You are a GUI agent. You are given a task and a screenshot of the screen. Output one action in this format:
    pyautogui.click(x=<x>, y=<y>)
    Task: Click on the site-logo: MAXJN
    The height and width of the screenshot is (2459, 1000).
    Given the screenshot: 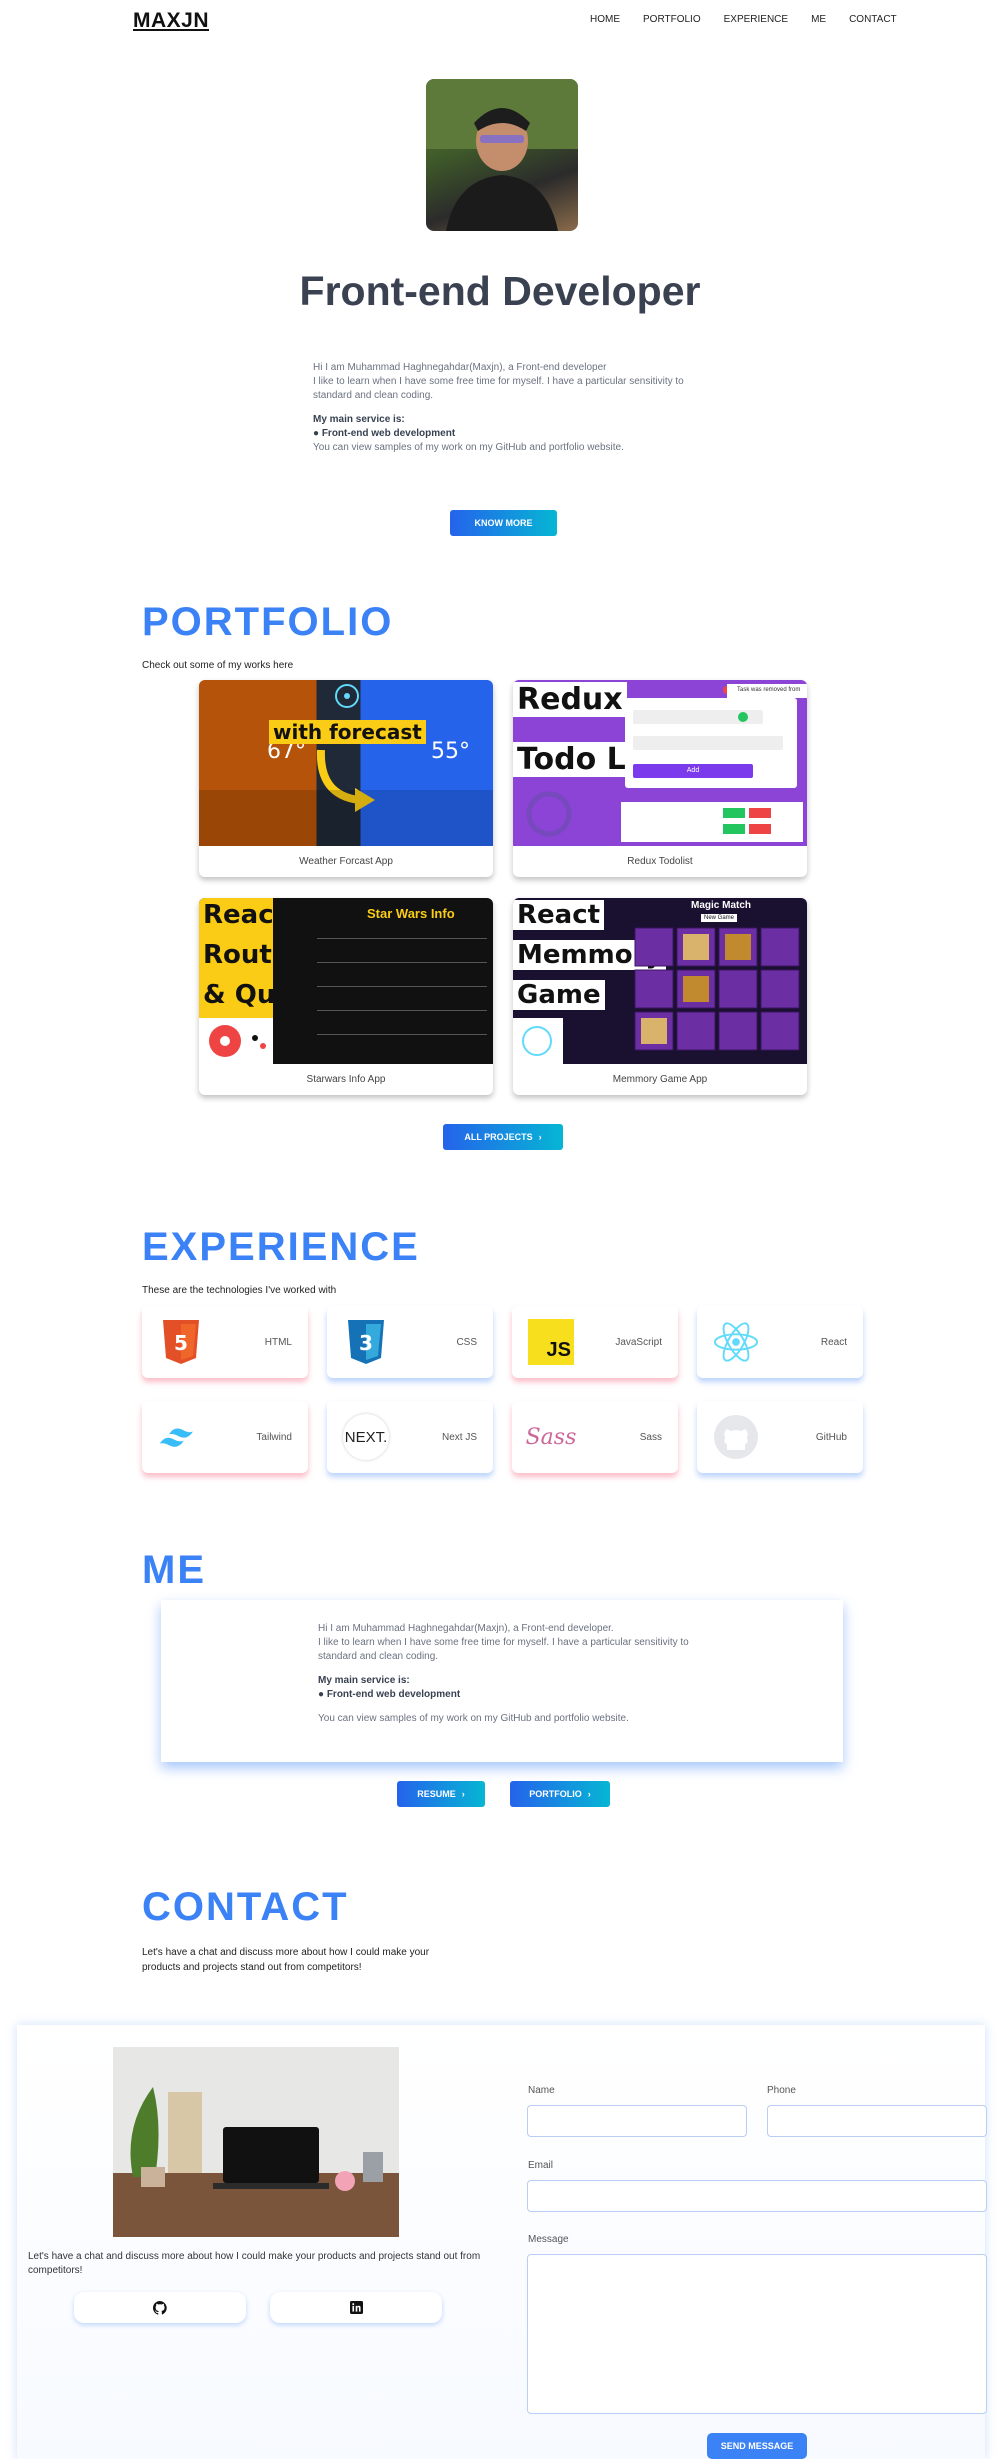 What is the action you would take?
    pyautogui.click(x=171, y=21)
    